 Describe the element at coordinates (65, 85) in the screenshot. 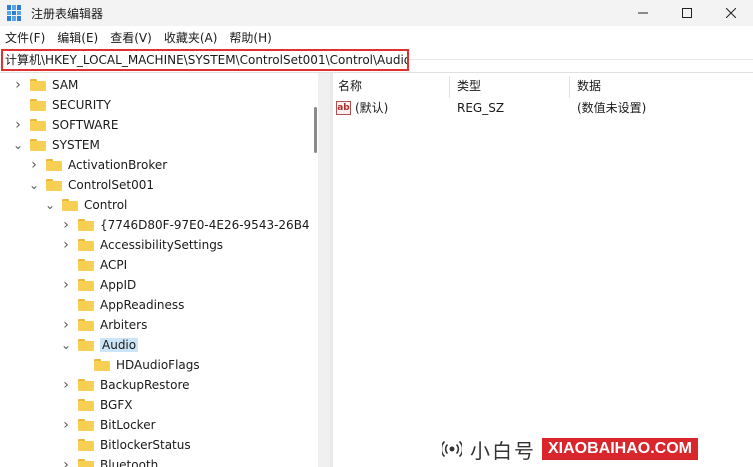

I see `tree-item-label: SAM` at that location.